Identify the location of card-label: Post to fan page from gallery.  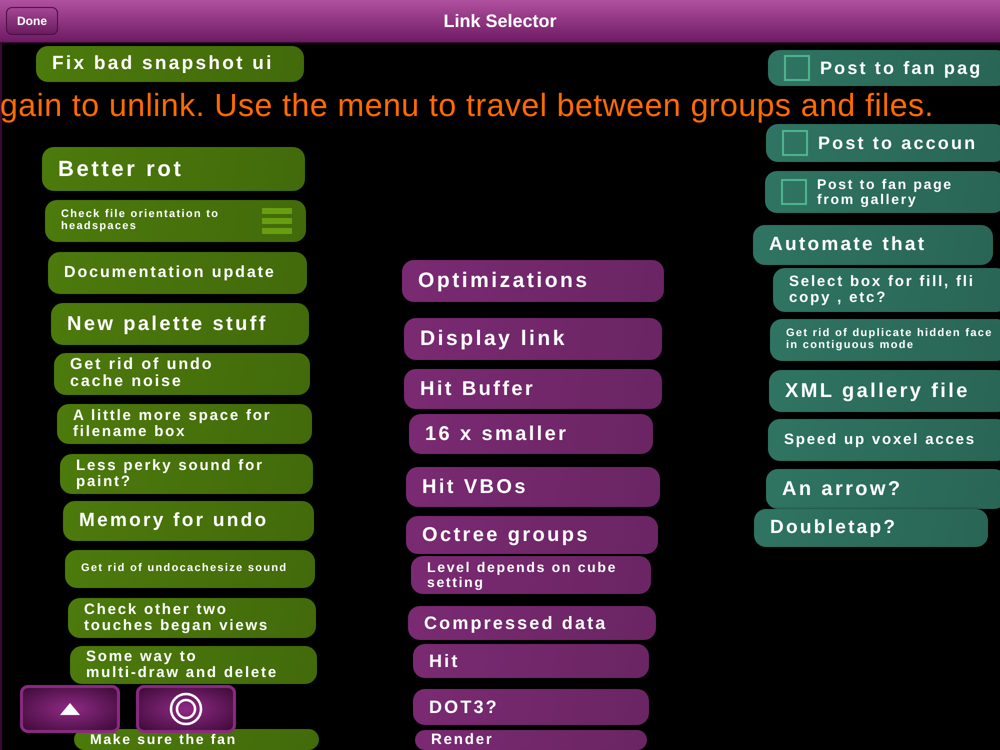
(885, 192).